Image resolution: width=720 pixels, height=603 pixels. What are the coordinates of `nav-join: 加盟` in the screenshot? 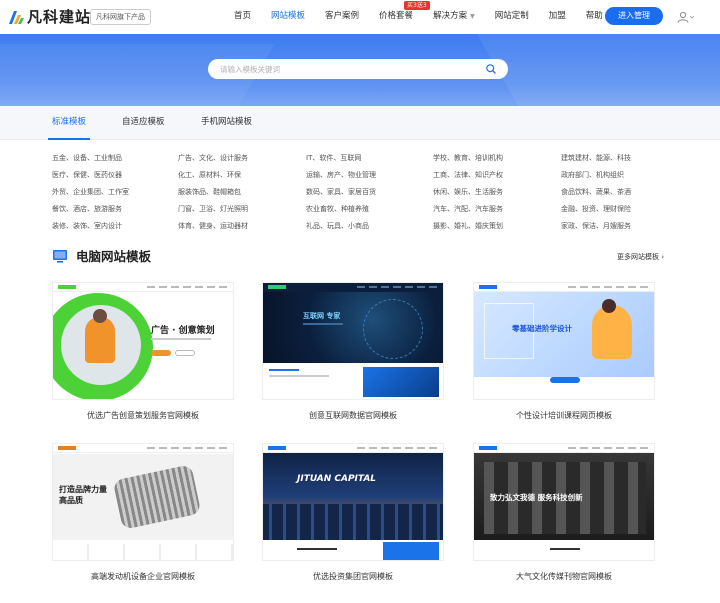 It's located at (557, 17).